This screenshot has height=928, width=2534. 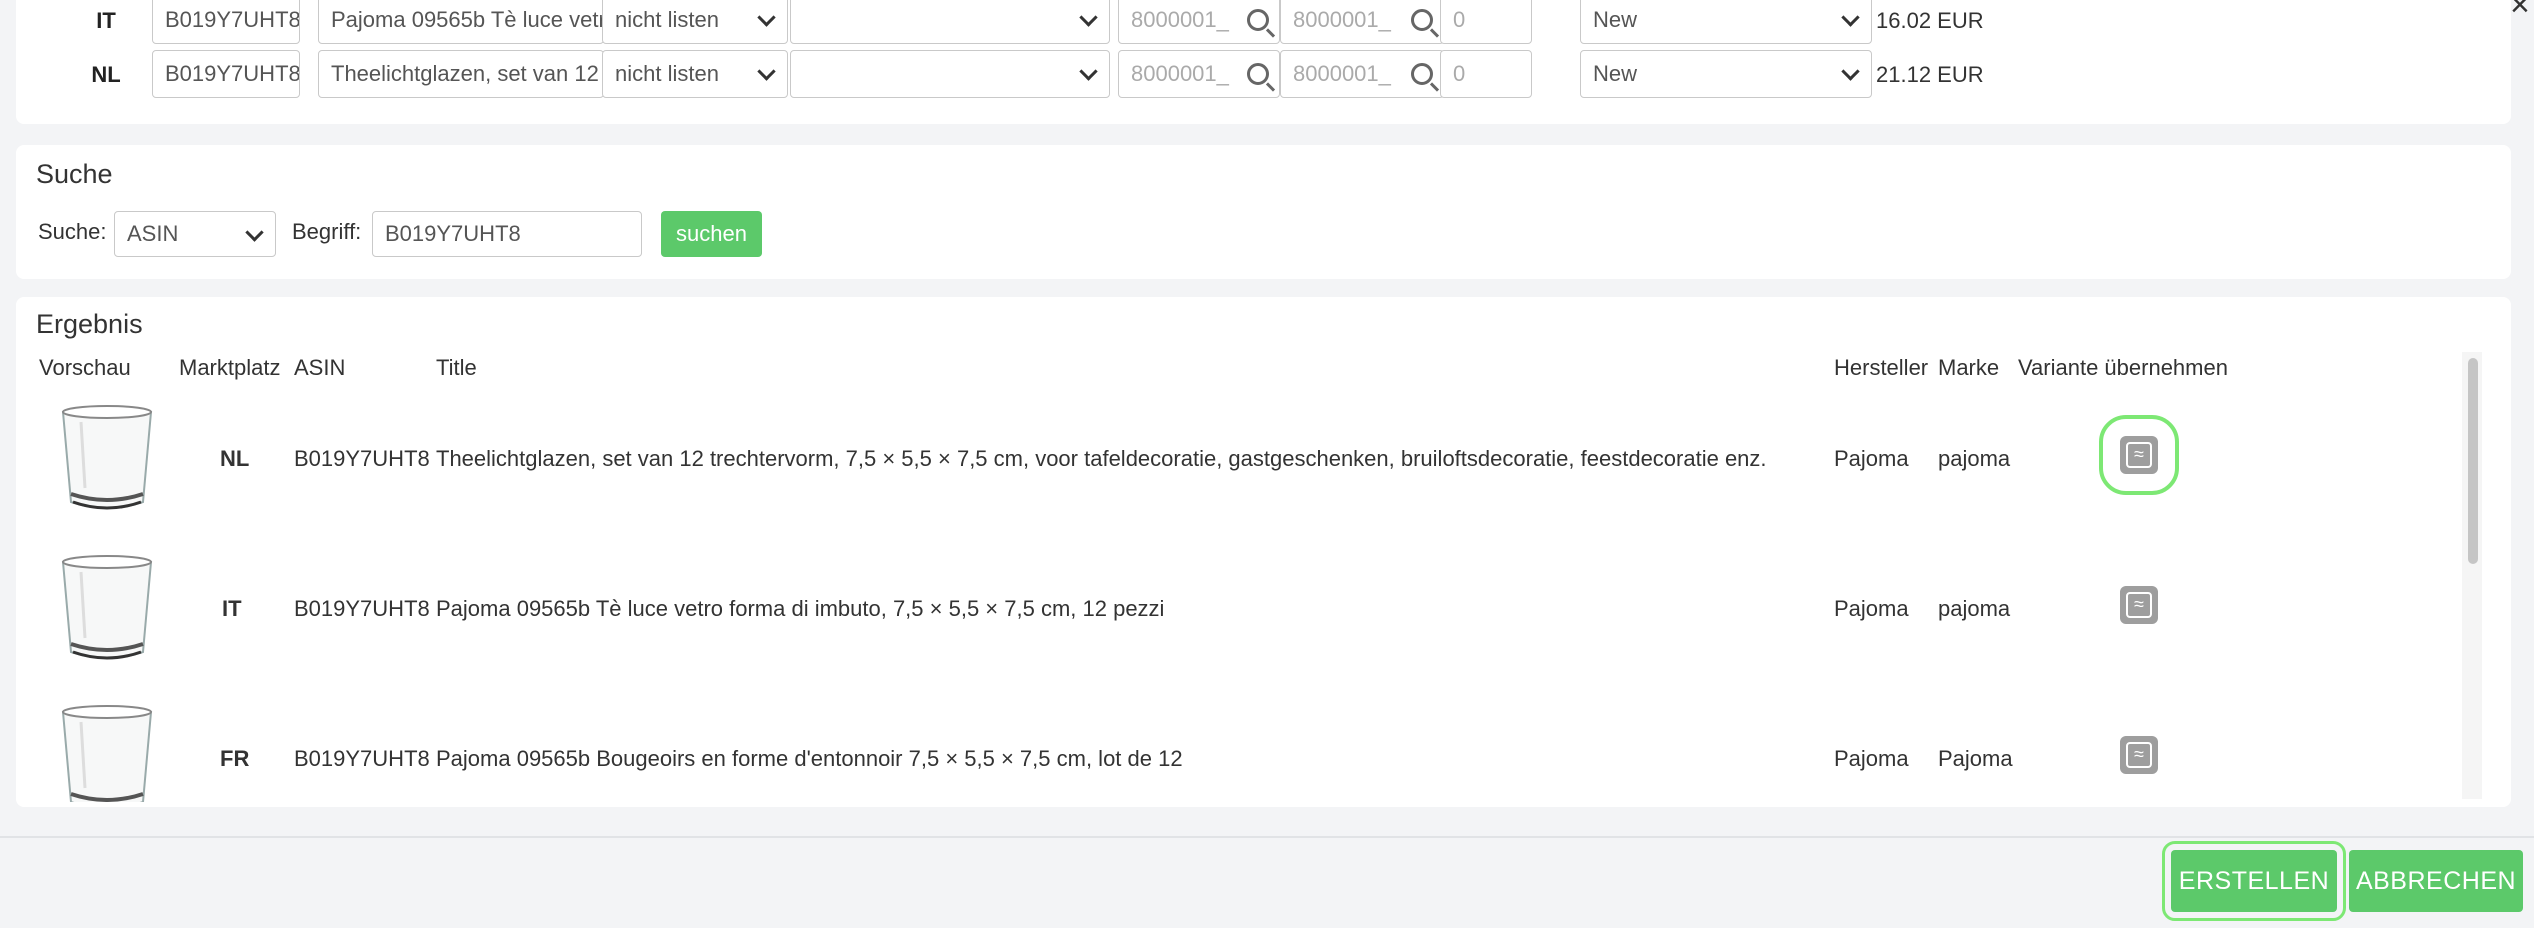 What do you see at coordinates (1975, 758) in the screenshot?
I see `result-brand: Pajoma` at bounding box center [1975, 758].